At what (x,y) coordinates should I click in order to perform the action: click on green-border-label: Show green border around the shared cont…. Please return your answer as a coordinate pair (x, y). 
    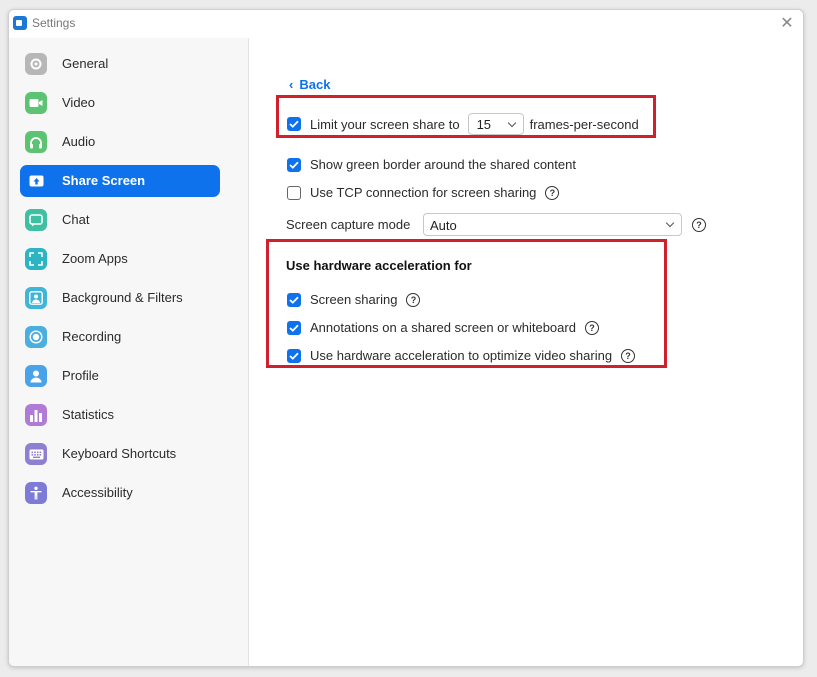
    Looking at the image, I should click on (443, 164).